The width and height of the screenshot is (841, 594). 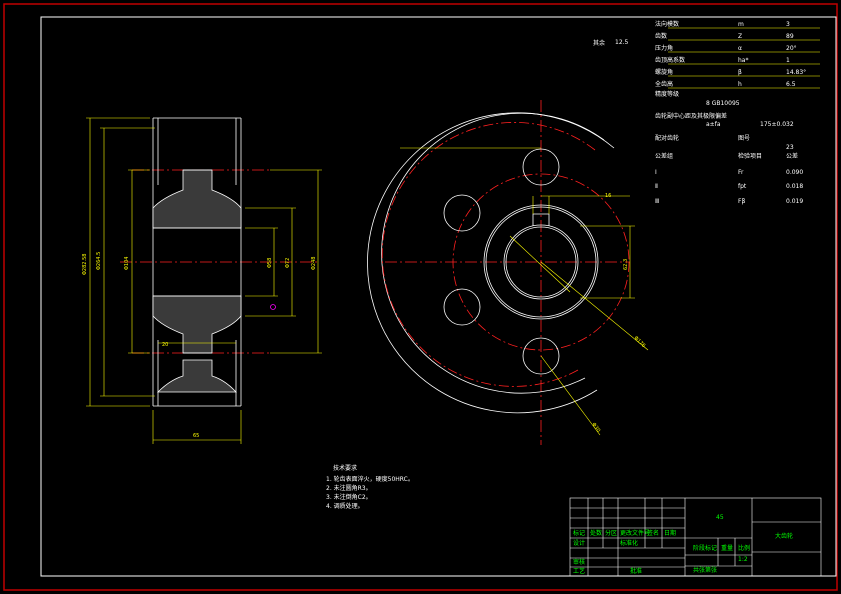 I want to click on count-label: 处数, so click(x=596, y=533).